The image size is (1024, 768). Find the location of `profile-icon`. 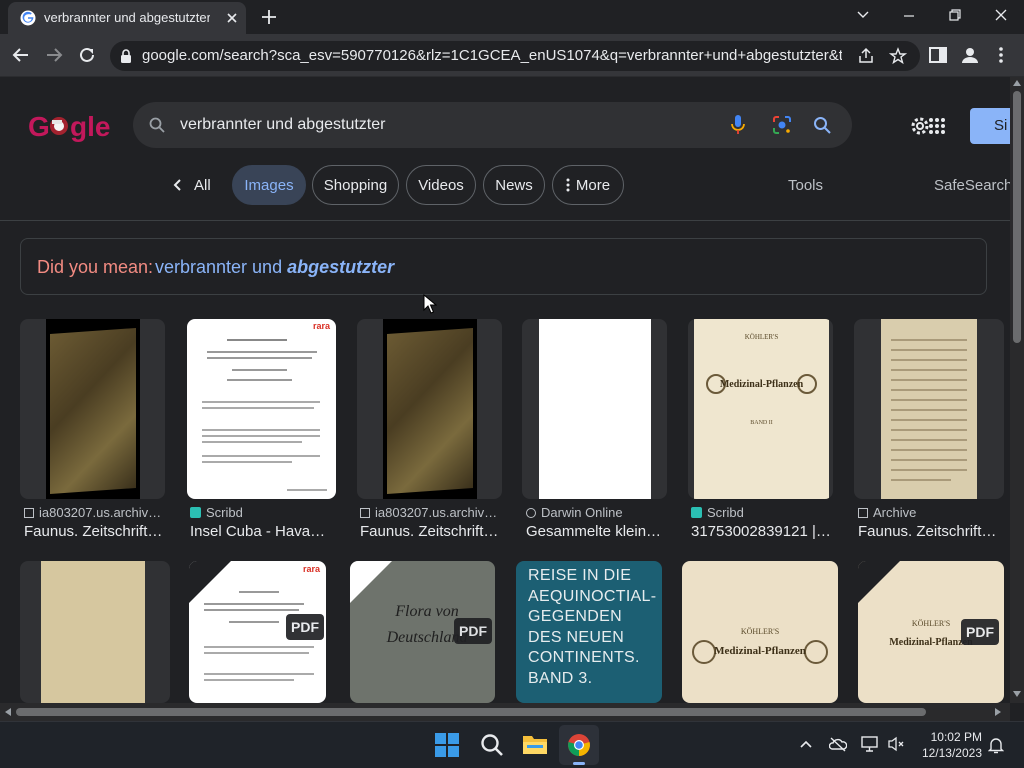

profile-icon is located at coordinates (970, 55).